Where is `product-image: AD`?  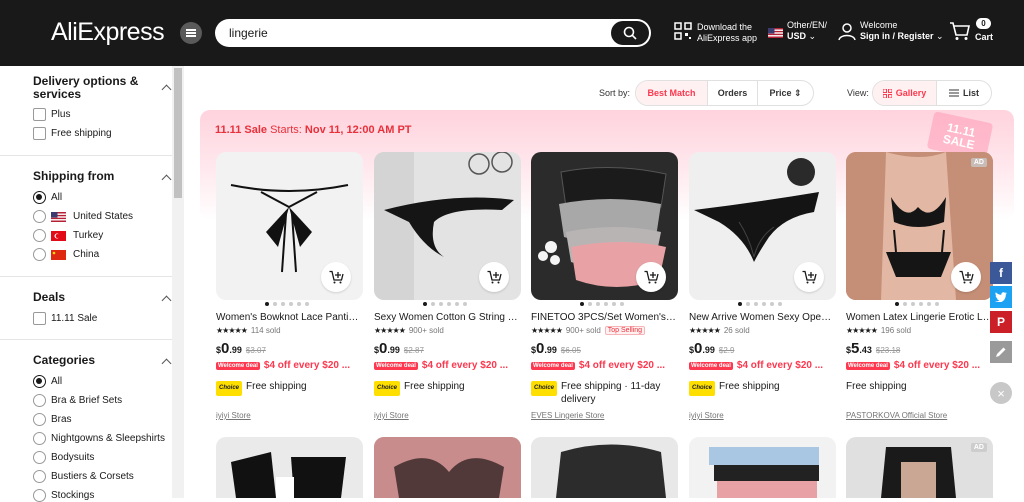
product-image: AD is located at coordinates (919, 226).